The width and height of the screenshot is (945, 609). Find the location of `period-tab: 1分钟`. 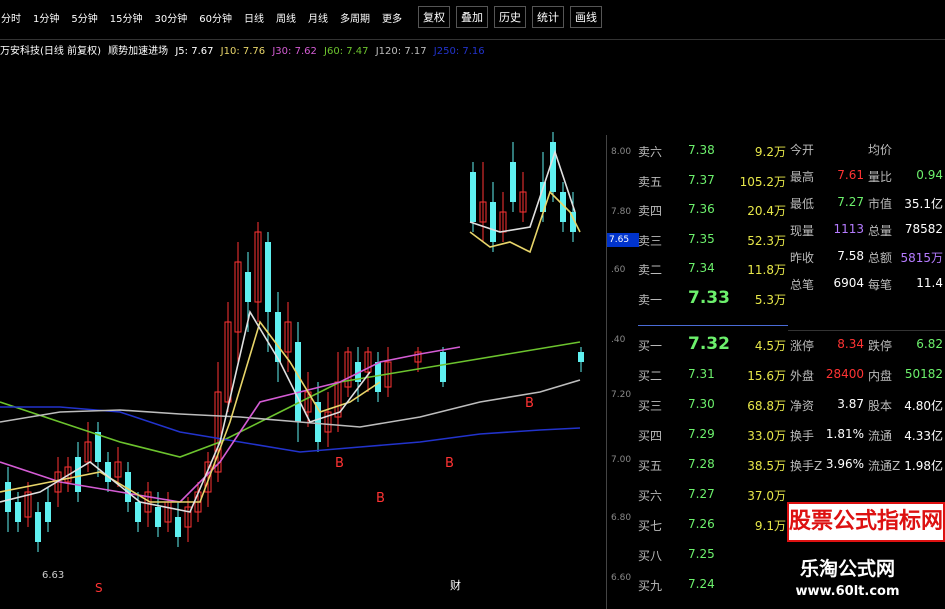

period-tab: 1分钟 is located at coordinates (46, 17).